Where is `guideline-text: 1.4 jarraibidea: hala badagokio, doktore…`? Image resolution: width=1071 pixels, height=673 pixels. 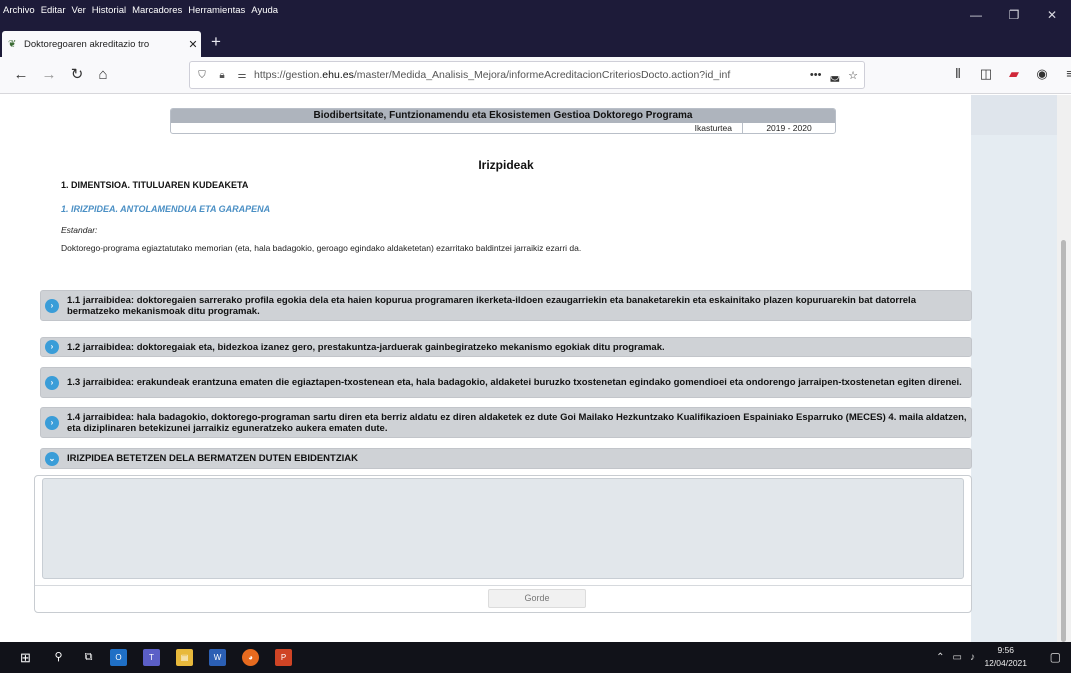
guideline-text: 1.4 jarraibidea: hala badagokio, doktore… is located at coordinates (517, 422).